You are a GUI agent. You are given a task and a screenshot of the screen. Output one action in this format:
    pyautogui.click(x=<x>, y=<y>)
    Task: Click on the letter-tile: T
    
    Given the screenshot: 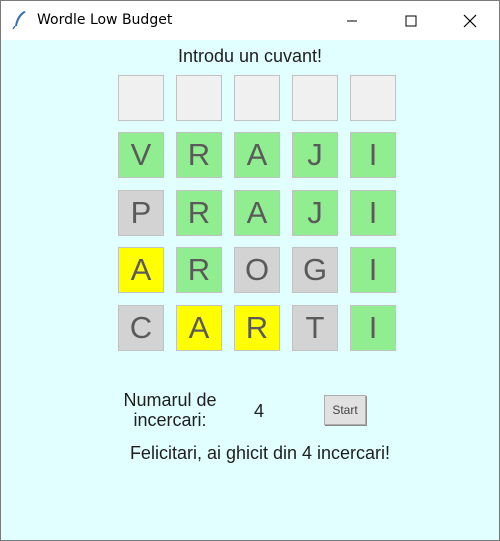 What is the action you would take?
    pyautogui.click(x=315, y=328)
    